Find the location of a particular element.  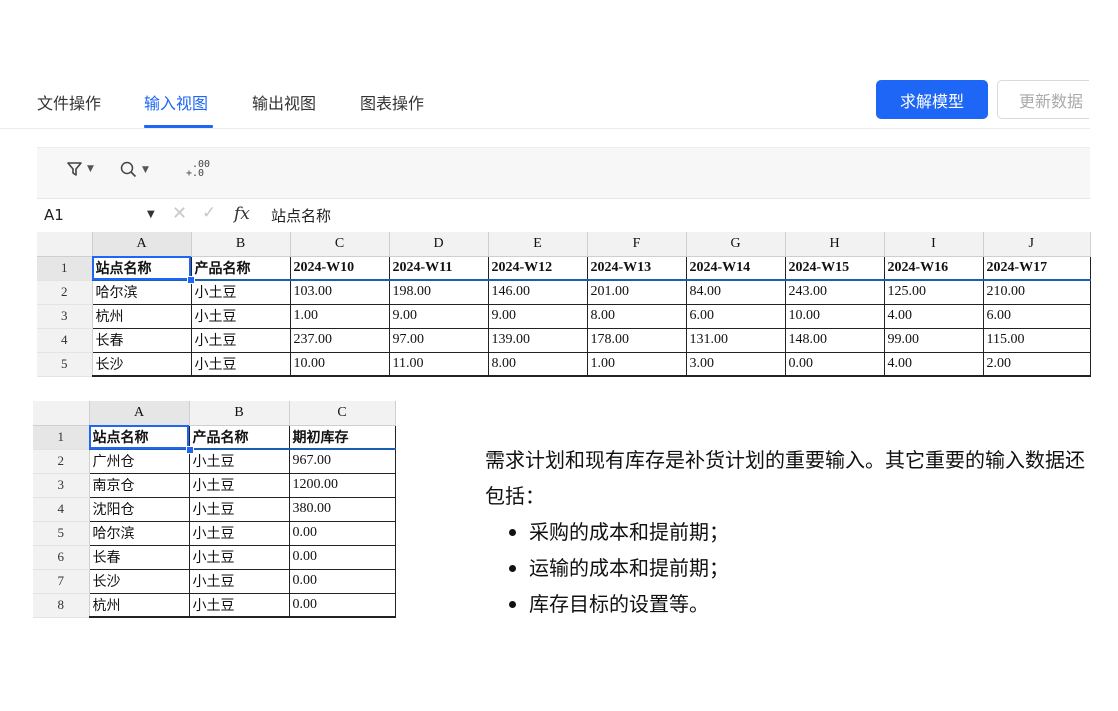

table-cell: 243.00 is located at coordinates (835, 292).